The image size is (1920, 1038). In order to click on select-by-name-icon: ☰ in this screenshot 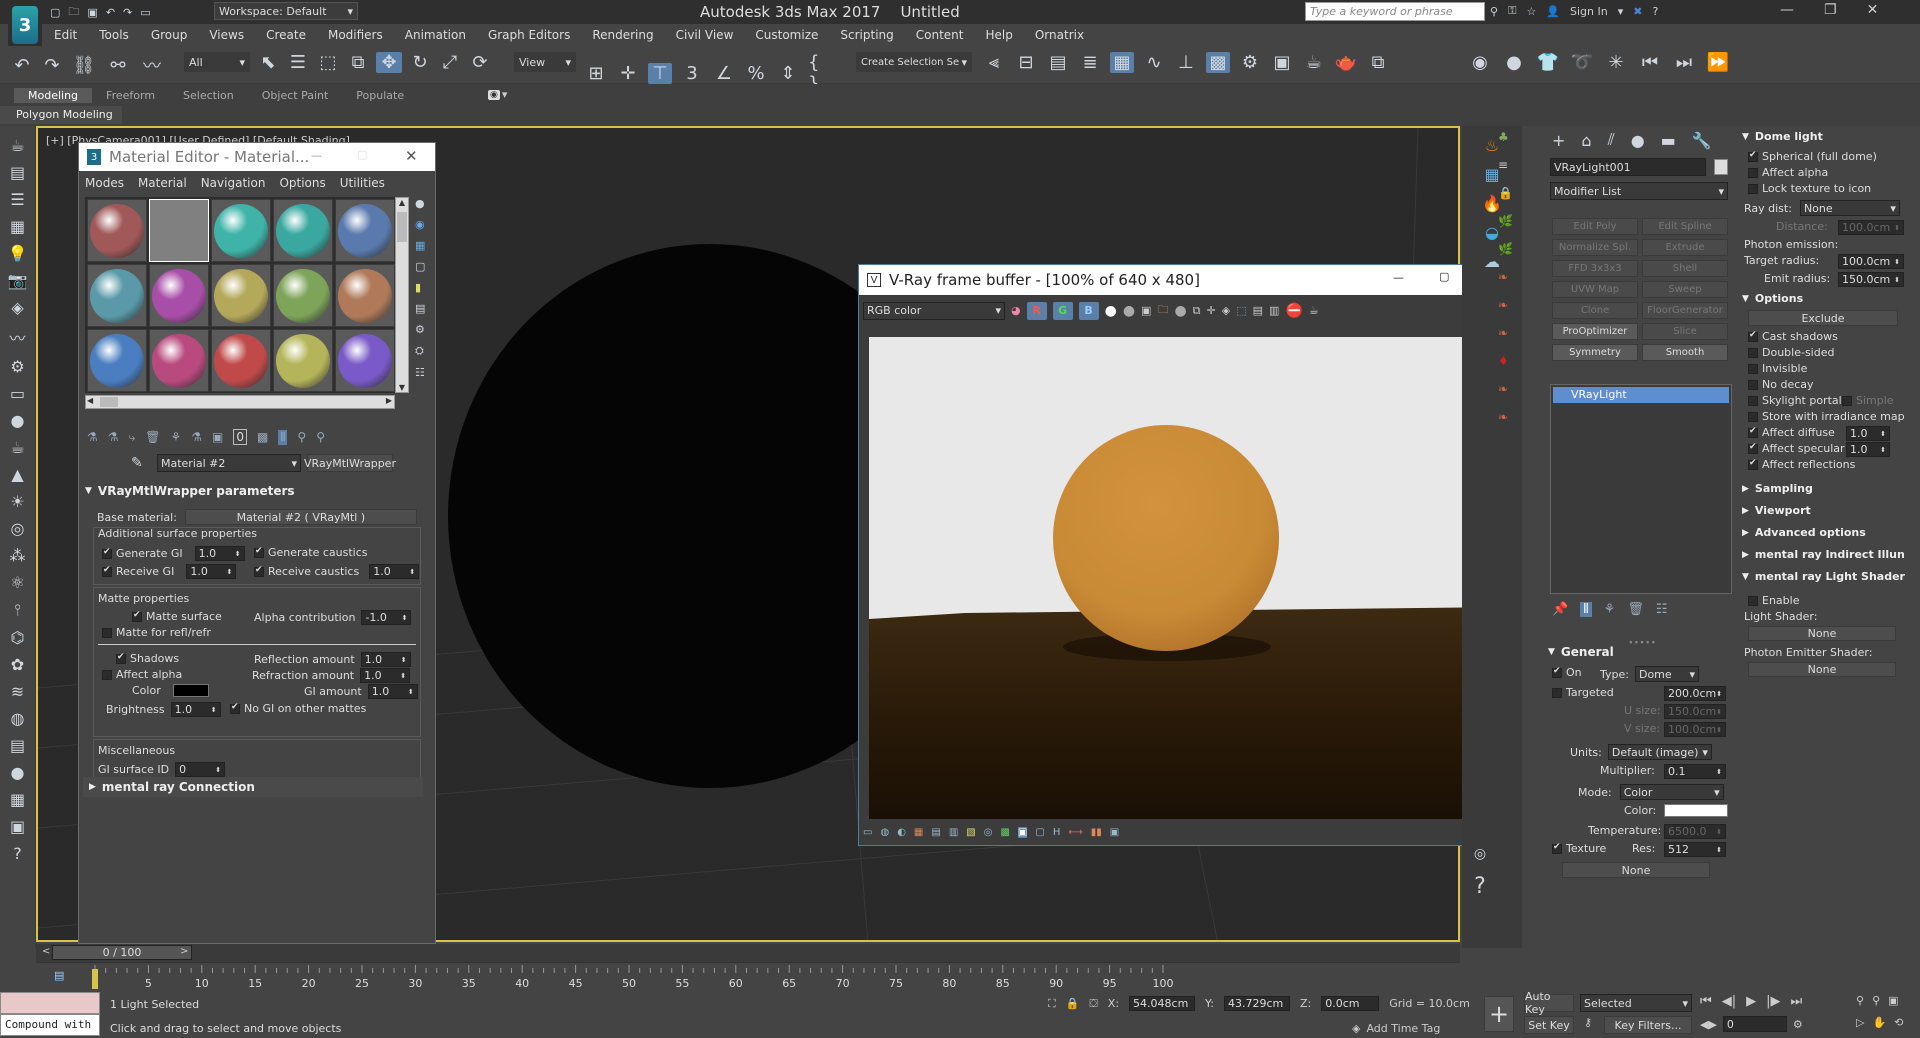, I will do `click(298, 62)`.